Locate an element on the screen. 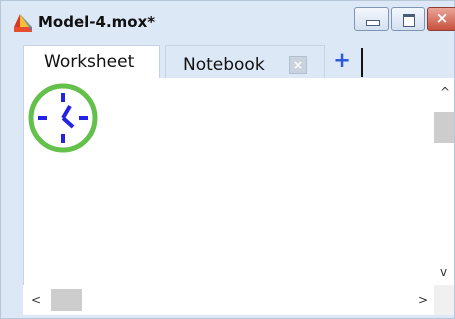 Image resolution: width=455 pixels, height=319 pixels. scroll-corner is located at coordinates (444, 300).